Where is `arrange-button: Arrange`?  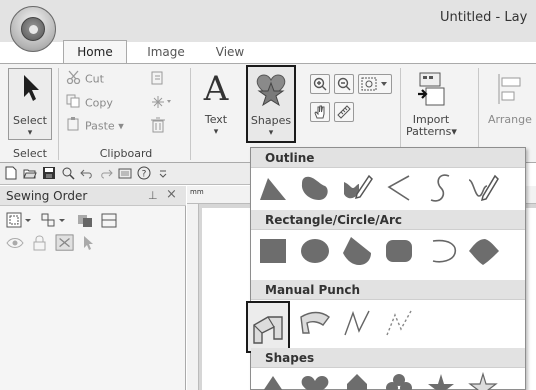 arrange-button: Arrange is located at coordinates (509, 104).